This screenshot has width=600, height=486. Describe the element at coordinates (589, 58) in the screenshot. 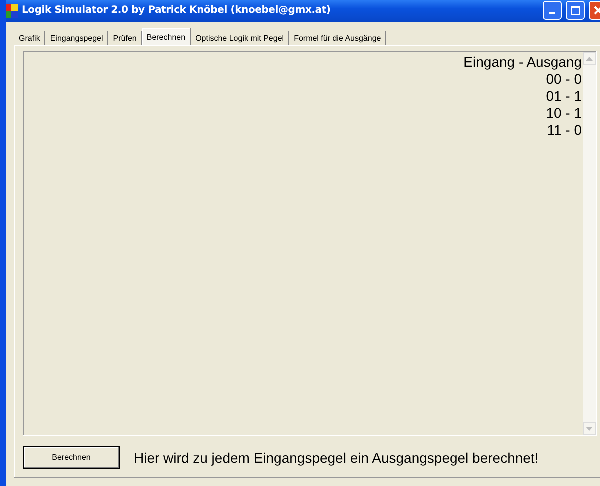

I see `up-arrow-icon` at that location.